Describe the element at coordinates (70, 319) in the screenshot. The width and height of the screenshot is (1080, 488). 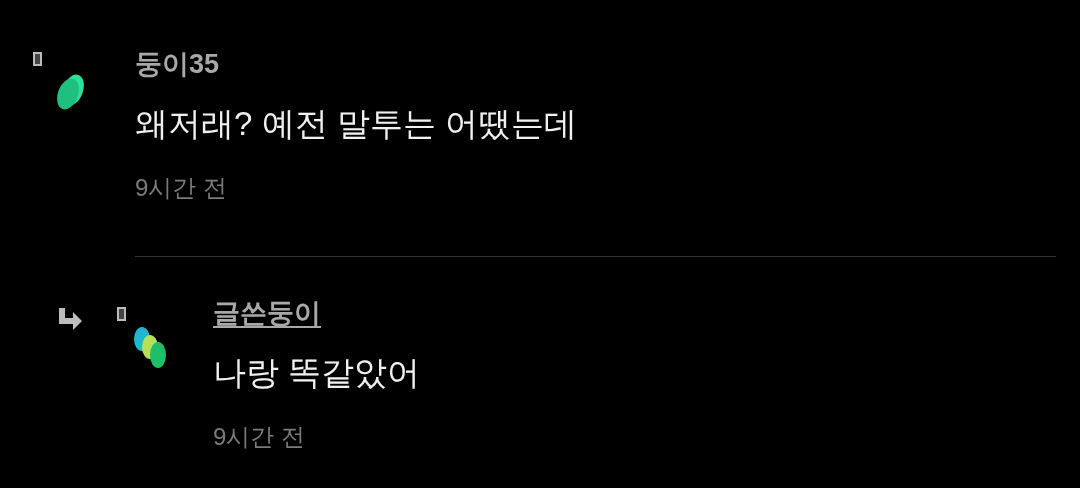
I see `reply-arrow-icon` at that location.